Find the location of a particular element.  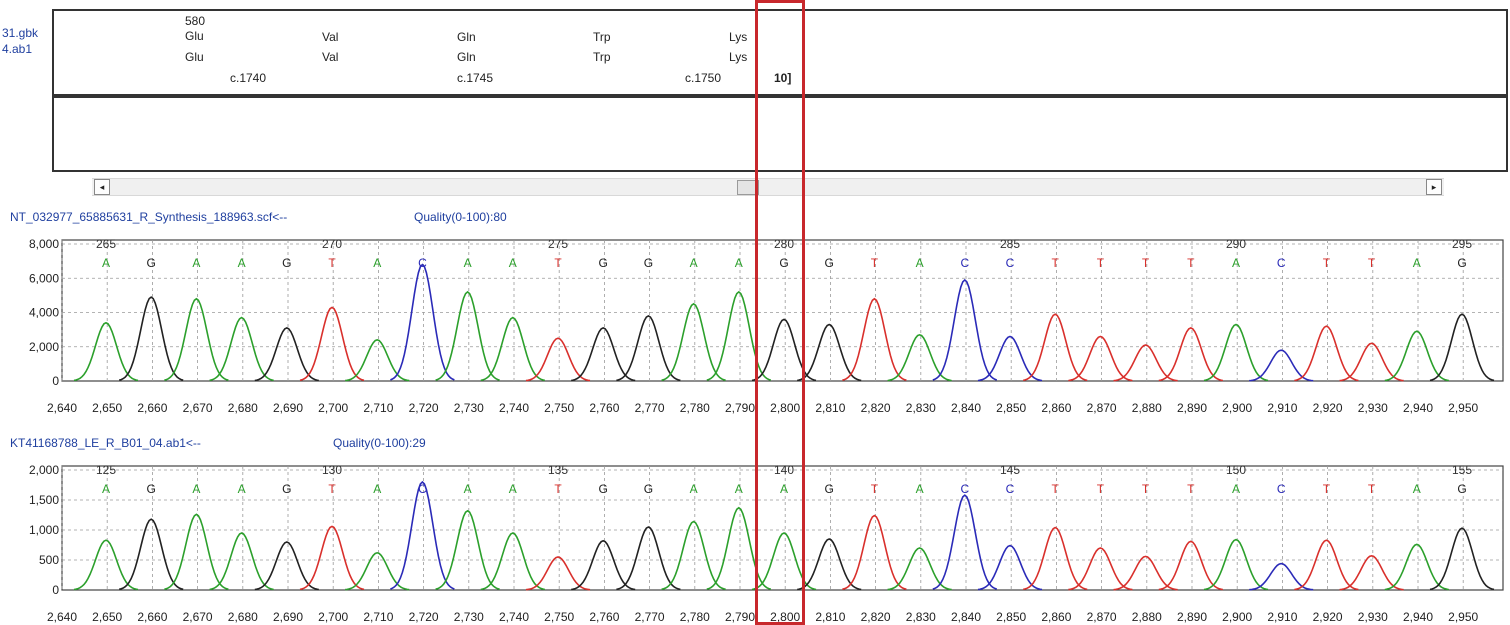

base-number-label: 290 is located at coordinates (1236, 244).